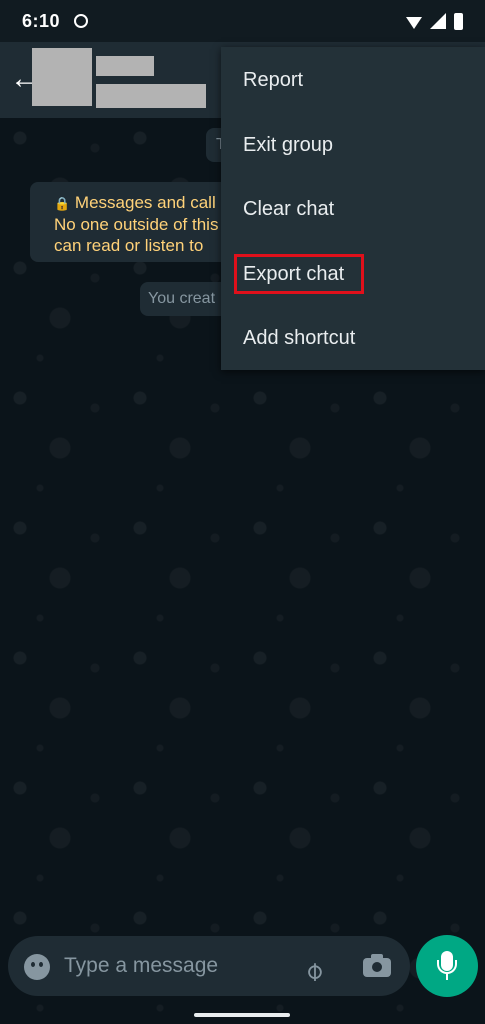 Image resolution: width=485 pixels, height=1024 pixels. I want to click on group-subtitle-redacted, so click(151, 96).